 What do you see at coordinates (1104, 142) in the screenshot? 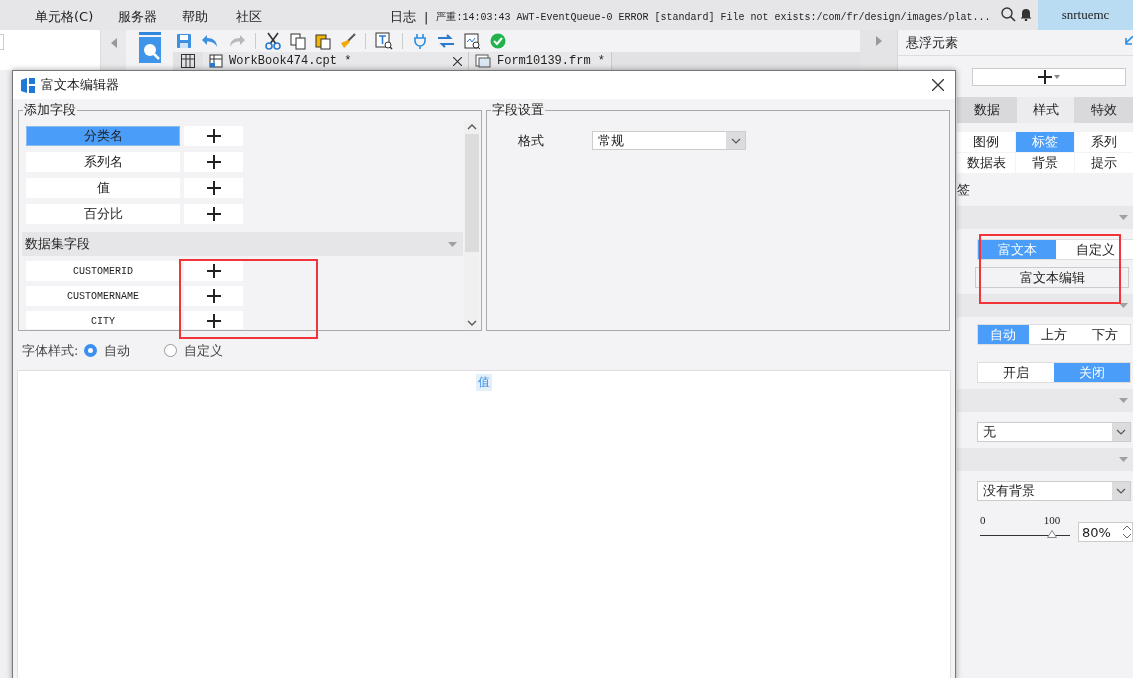
I see `sub-tab: 系列` at bounding box center [1104, 142].